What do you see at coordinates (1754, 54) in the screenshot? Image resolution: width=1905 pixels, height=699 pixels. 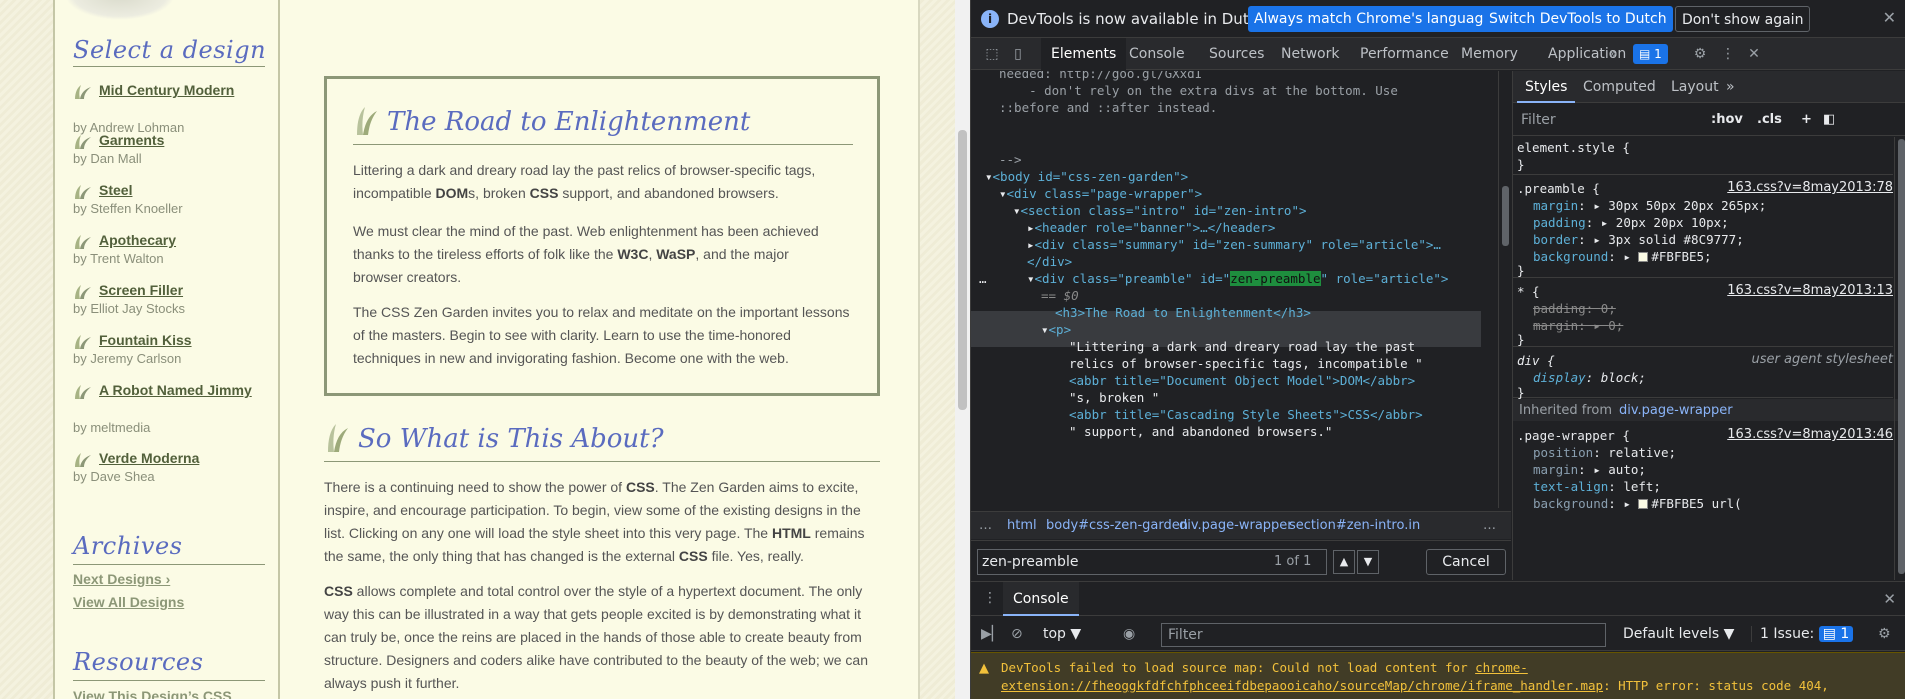 I see `close-devtools-icon: ✕` at bounding box center [1754, 54].